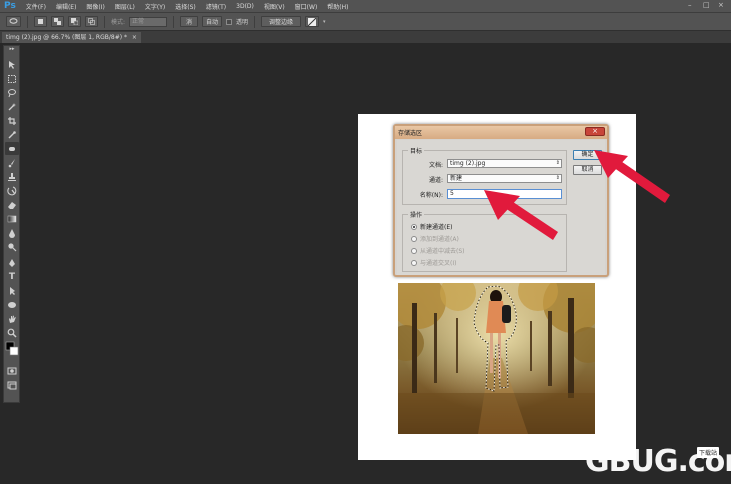 This screenshot has width=731, height=484. Describe the element at coordinates (12, 276) in the screenshot. I see `type-tool-icon: T` at that location.